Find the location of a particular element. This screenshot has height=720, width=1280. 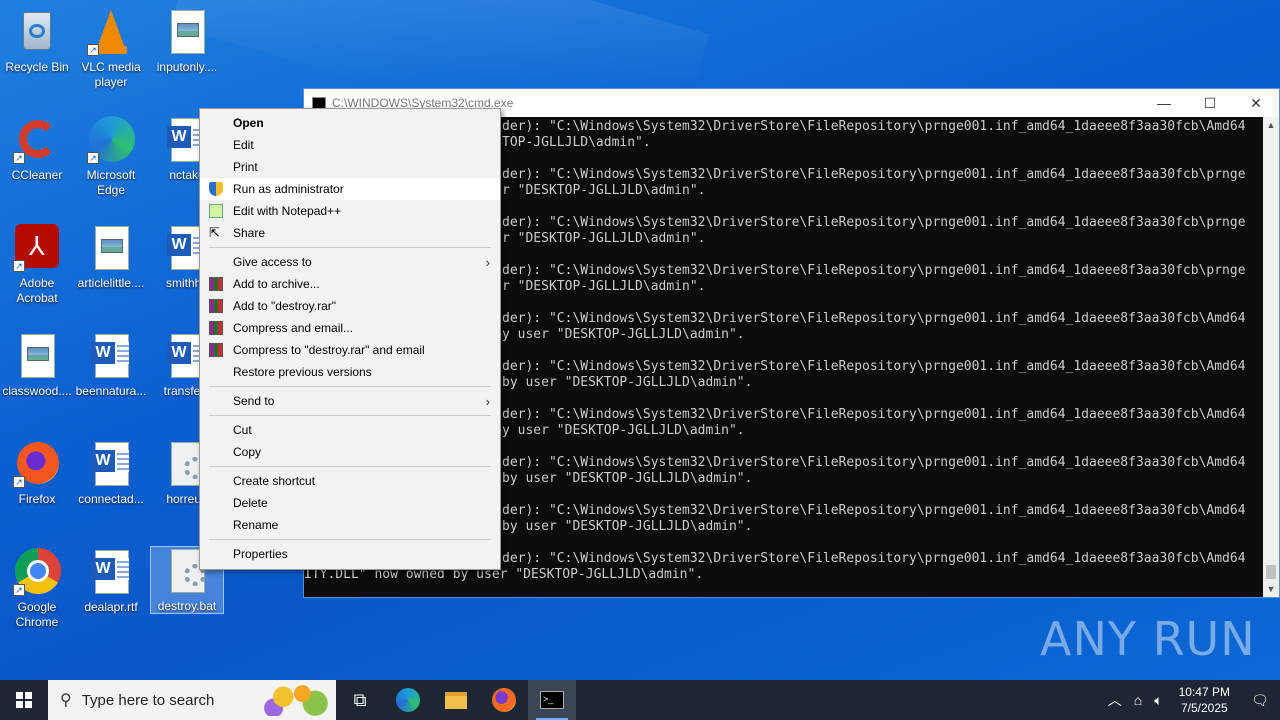

clock: 10:47 PM 7/5/2025 is located at coordinates (1204, 700).